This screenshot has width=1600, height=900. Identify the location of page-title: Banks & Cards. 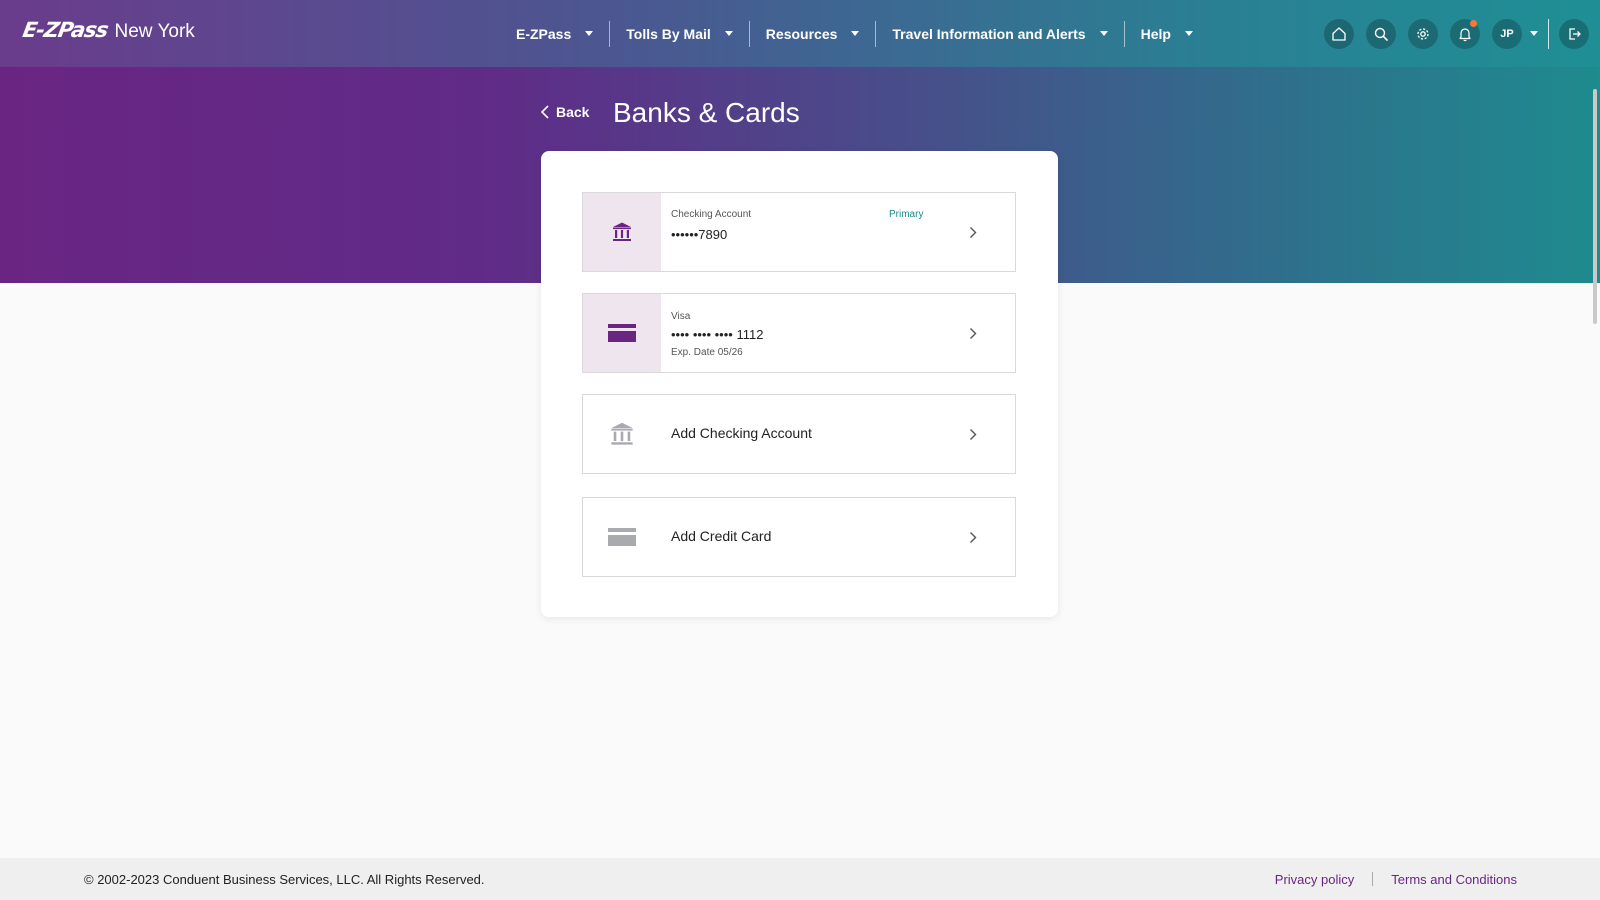
(706, 112).